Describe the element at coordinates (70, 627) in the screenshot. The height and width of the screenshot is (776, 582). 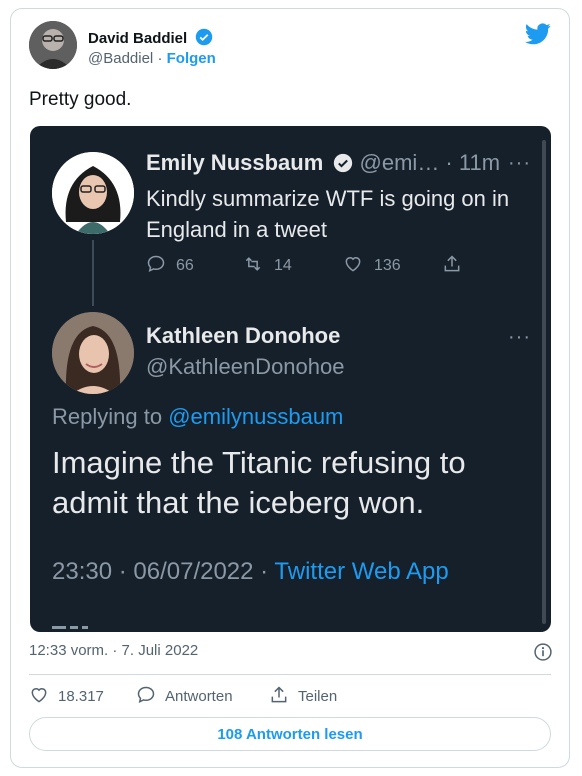
I see `cropped-text-fragment` at that location.